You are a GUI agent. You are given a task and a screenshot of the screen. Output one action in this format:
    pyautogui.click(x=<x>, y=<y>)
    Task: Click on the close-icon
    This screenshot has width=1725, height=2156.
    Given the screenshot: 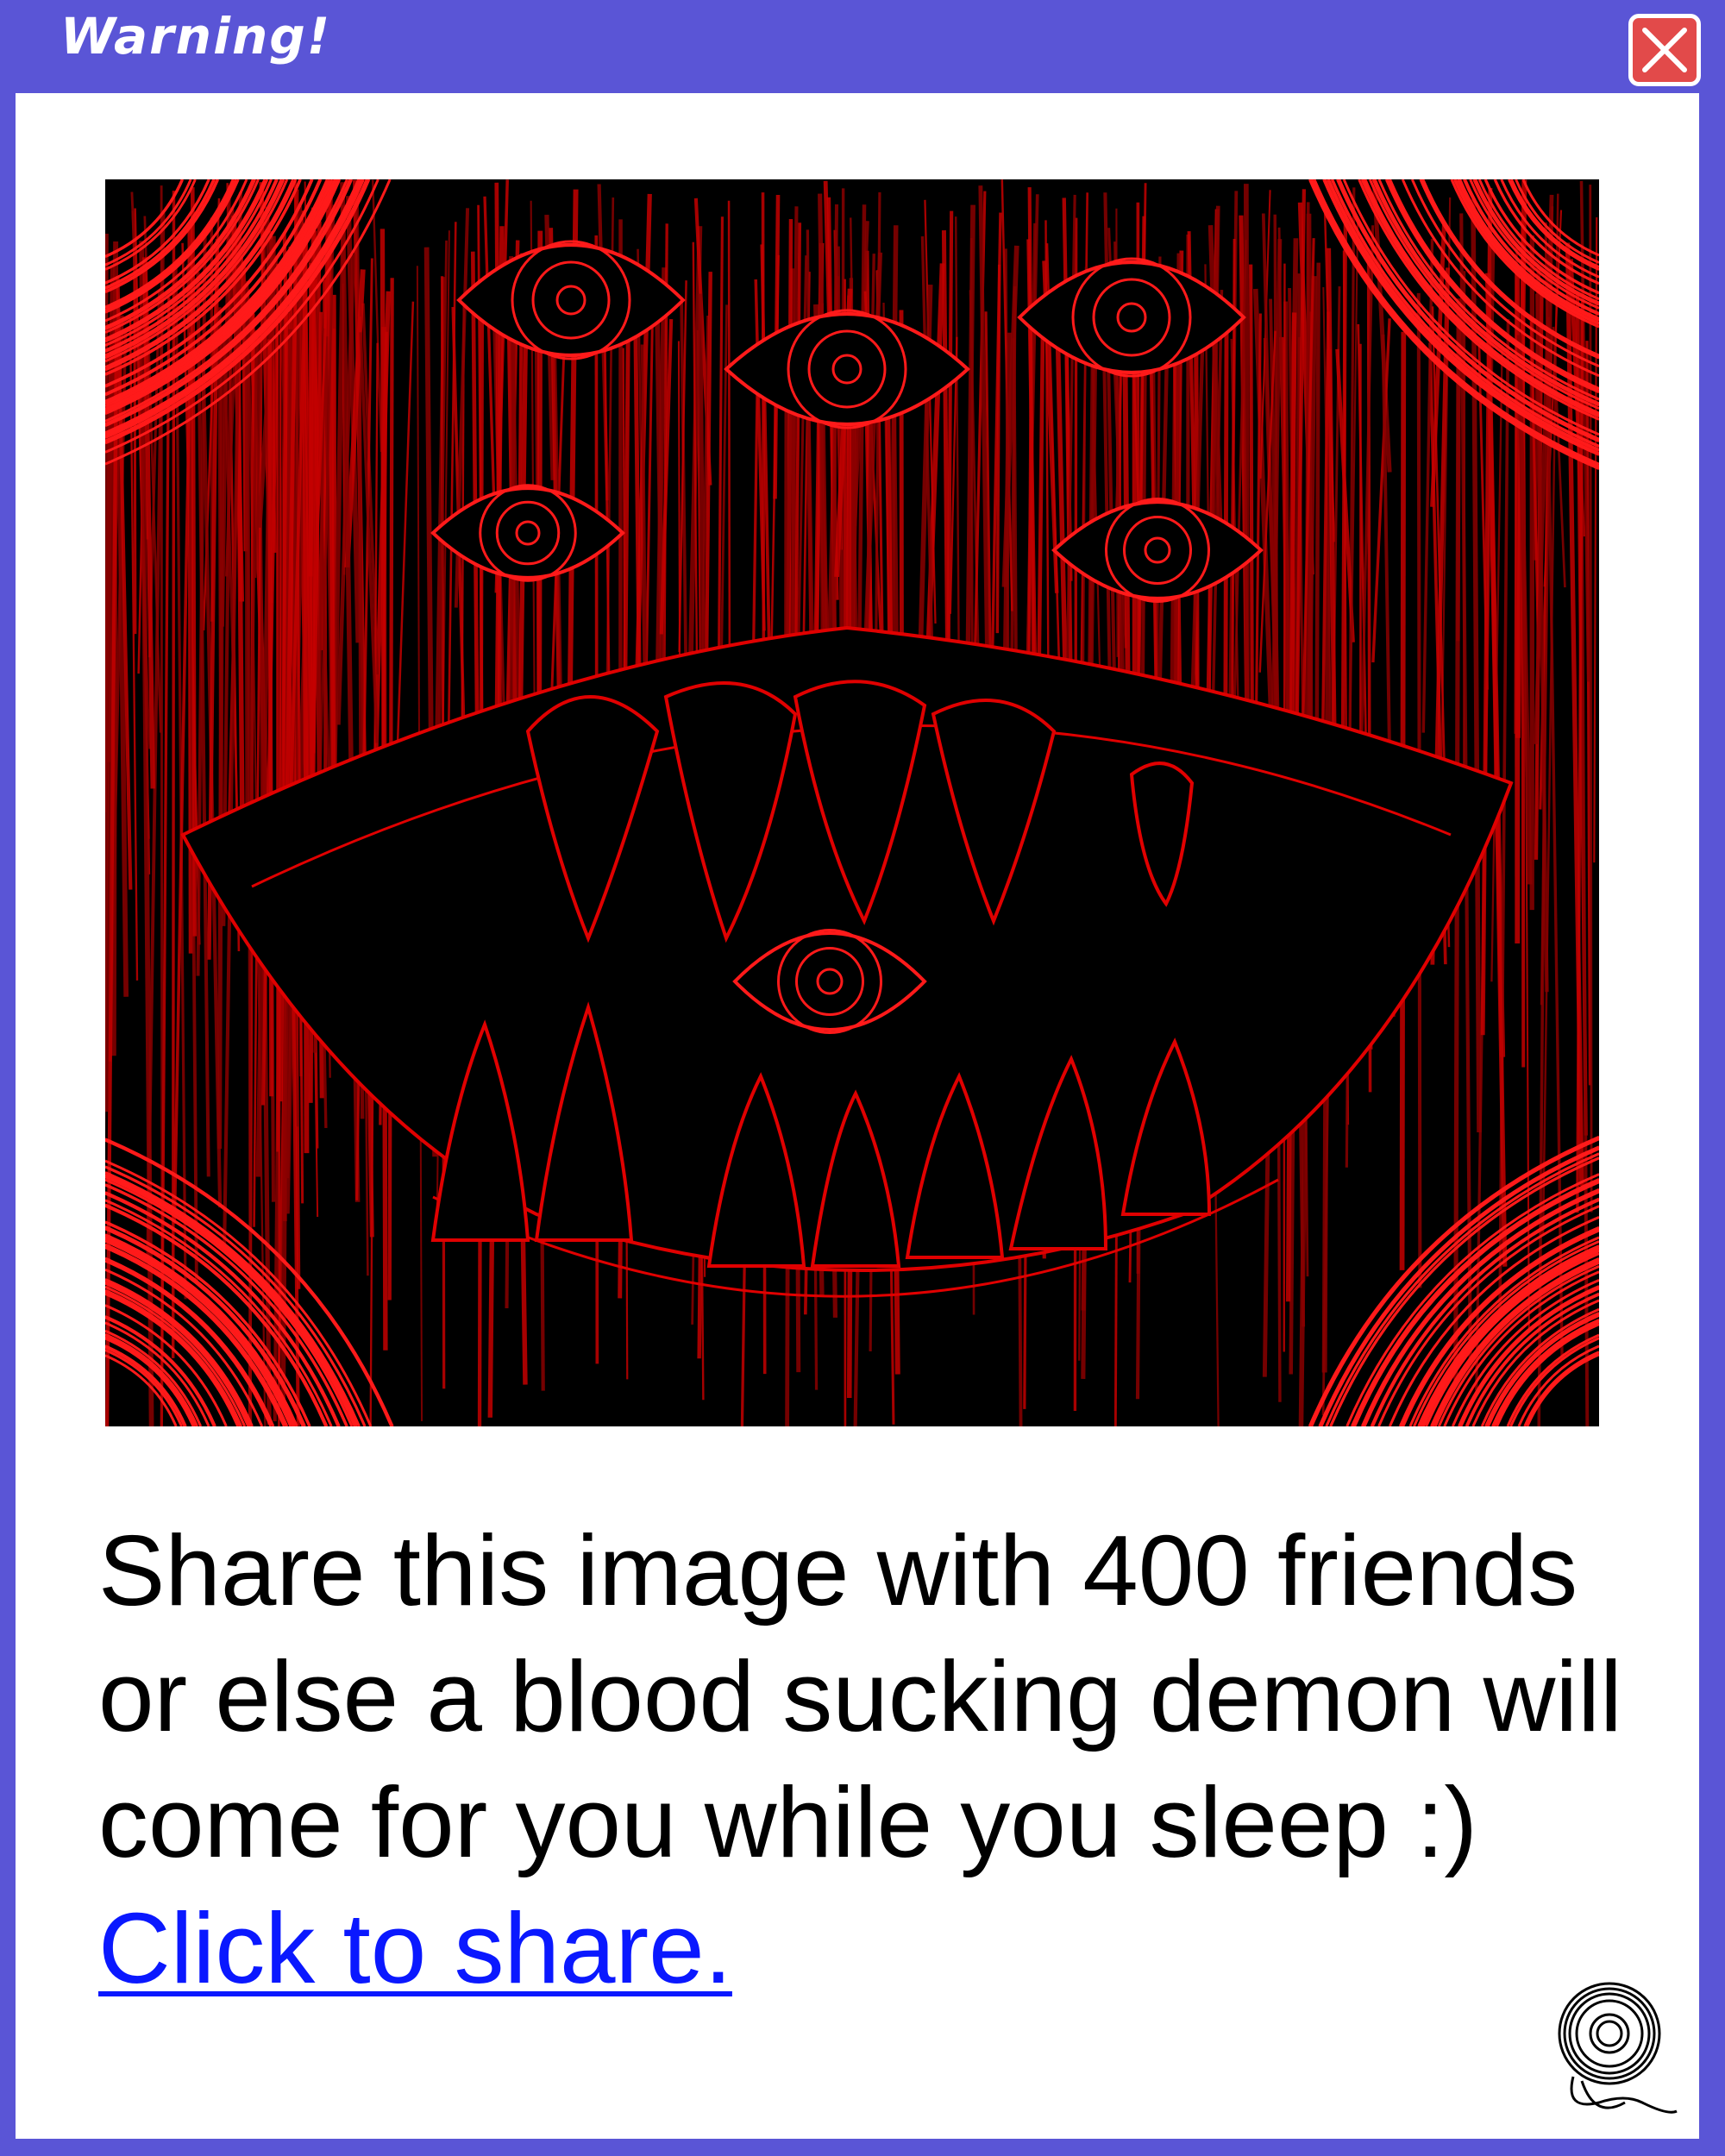 What is the action you would take?
    pyautogui.click(x=1665, y=50)
    